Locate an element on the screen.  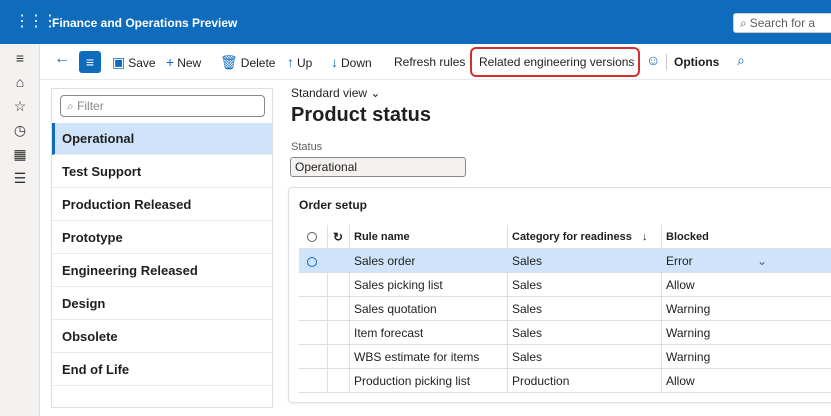
list-item-engineering-released: Engineering Released is located at coordinates (162, 271).